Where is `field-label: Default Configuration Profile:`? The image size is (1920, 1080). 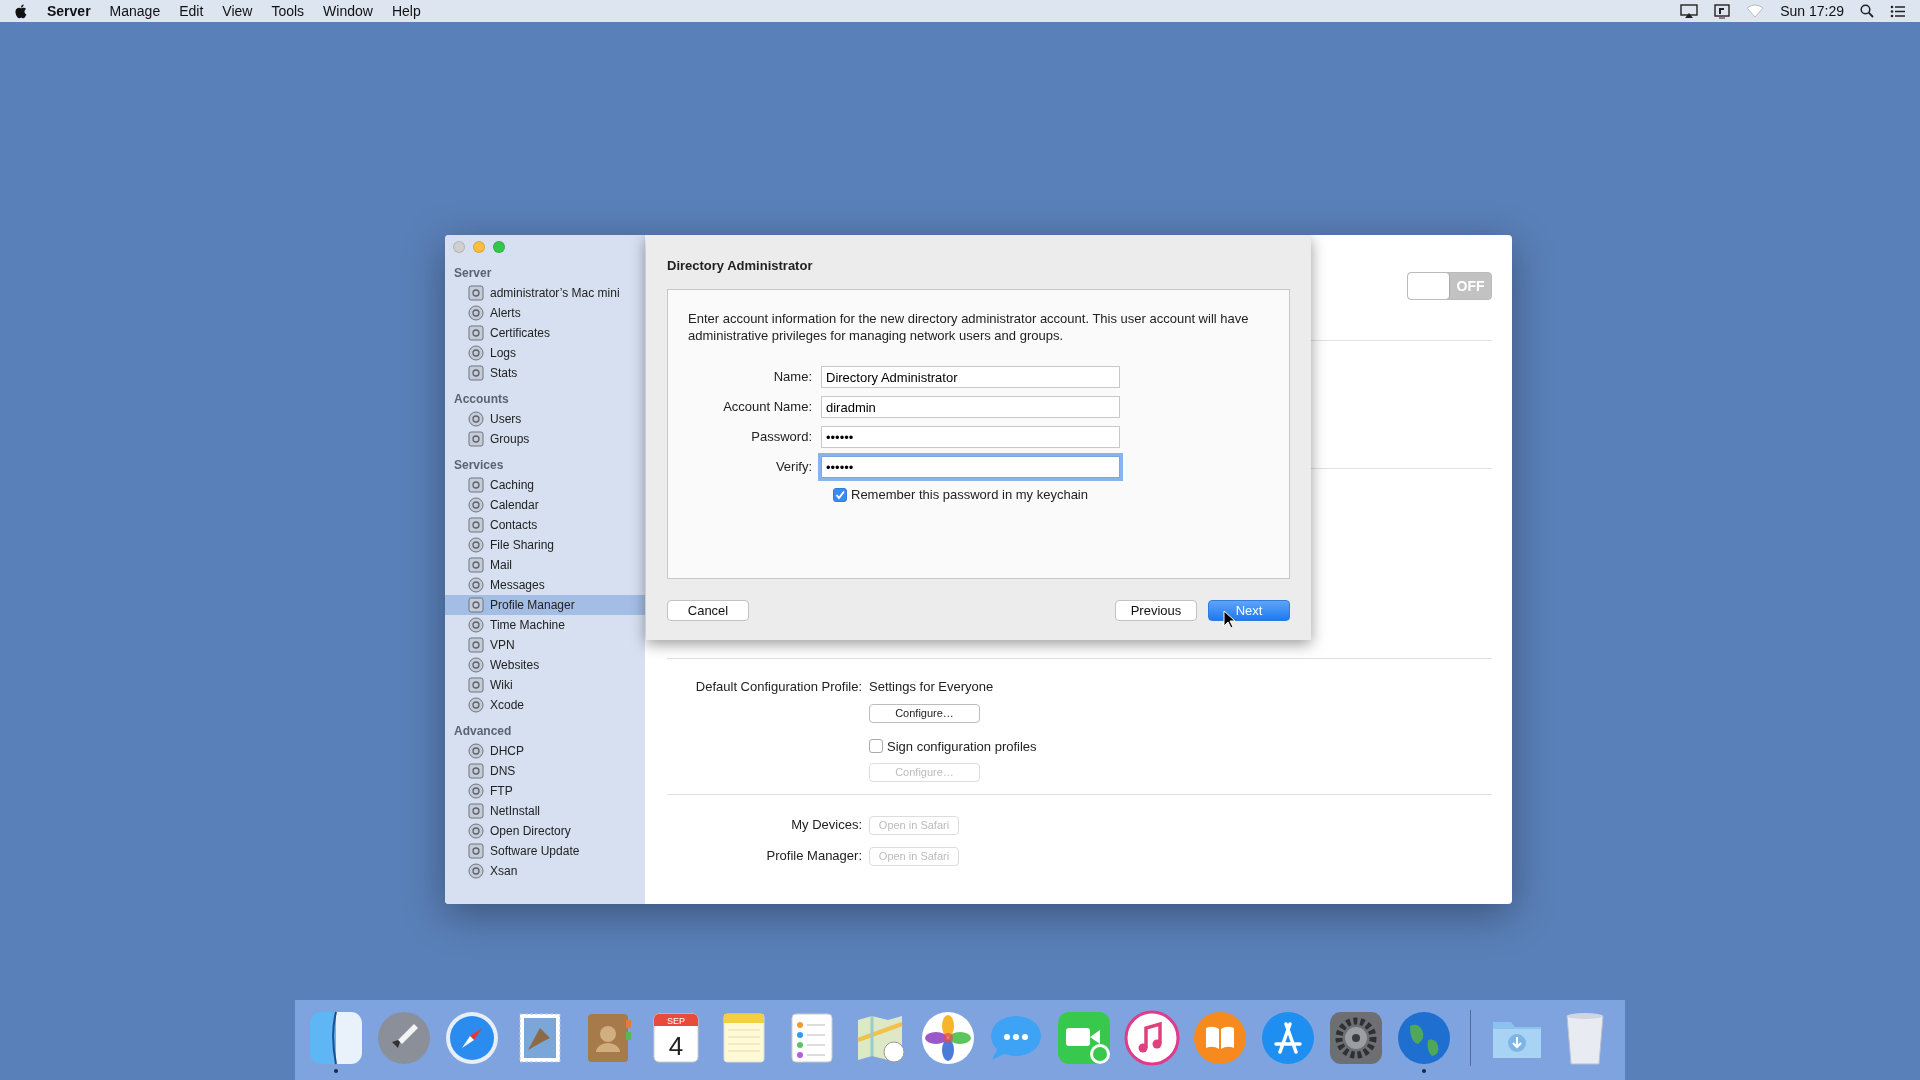
field-label: Default Configuration Profile: is located at coordinates (778, 687).